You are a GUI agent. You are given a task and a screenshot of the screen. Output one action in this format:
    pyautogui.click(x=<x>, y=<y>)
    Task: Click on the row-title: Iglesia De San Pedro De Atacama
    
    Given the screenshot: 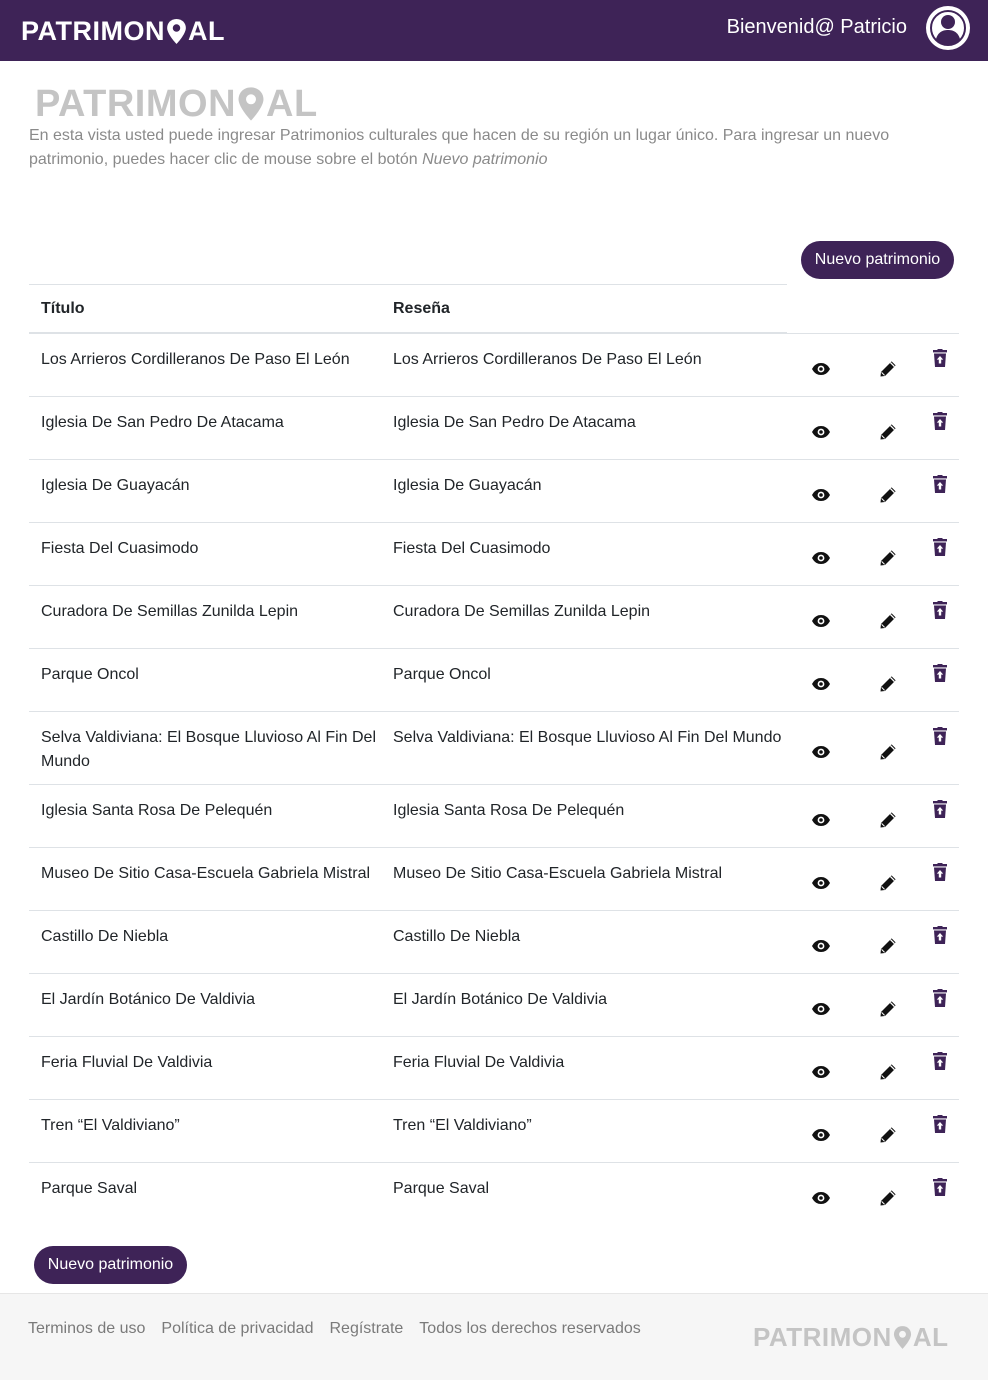 What is the action you would take?
    pyautogui.click(x=162, y=422)
    